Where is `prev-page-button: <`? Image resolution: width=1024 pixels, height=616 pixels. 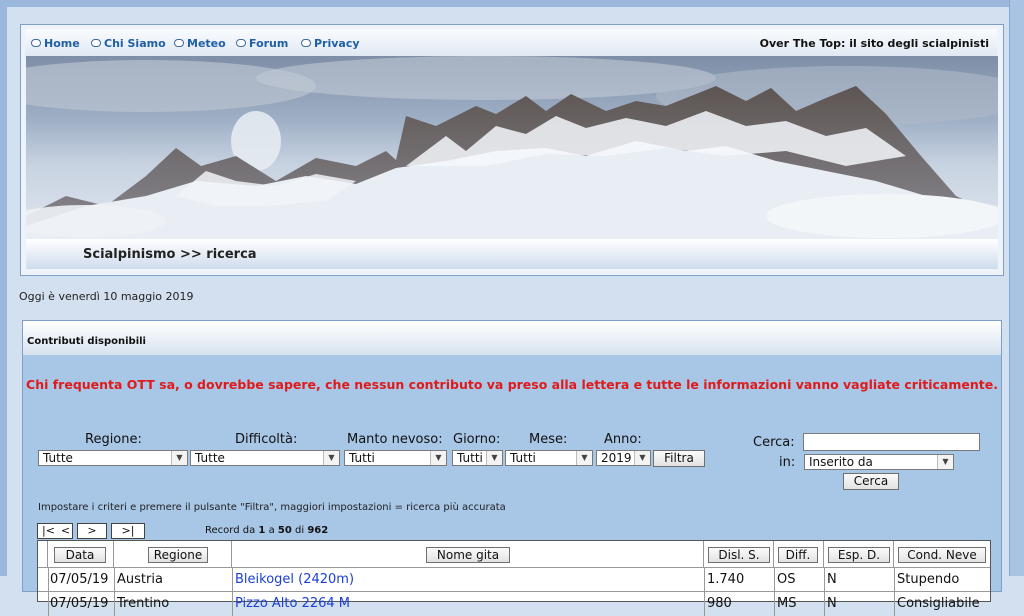
prev-page-button: < is located at coordinates (66, 531).